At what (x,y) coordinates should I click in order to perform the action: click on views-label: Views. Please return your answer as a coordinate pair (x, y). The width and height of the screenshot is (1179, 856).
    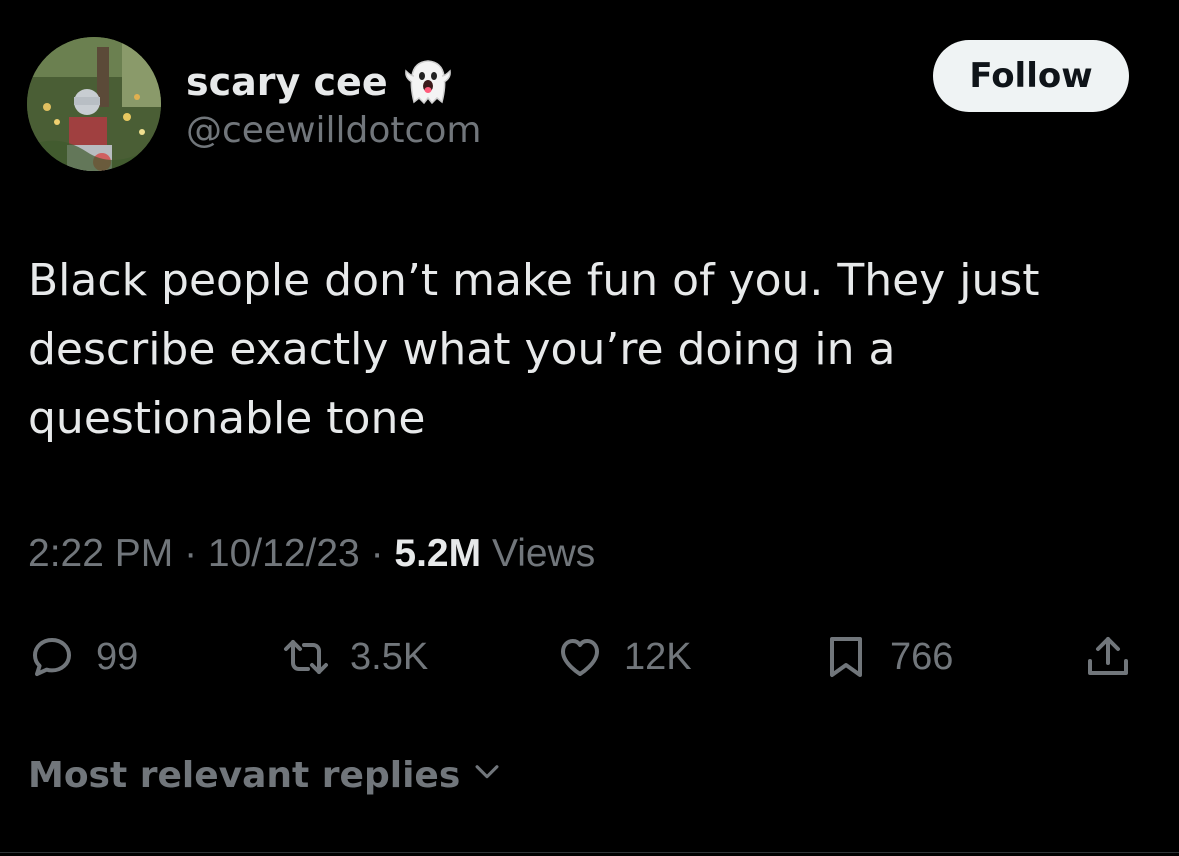
    Looking at the image, I should click on (538, 553).